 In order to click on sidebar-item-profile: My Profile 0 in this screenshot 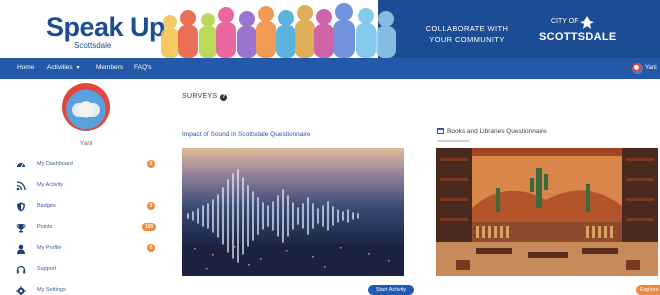, I will do `click(82, 251)`.